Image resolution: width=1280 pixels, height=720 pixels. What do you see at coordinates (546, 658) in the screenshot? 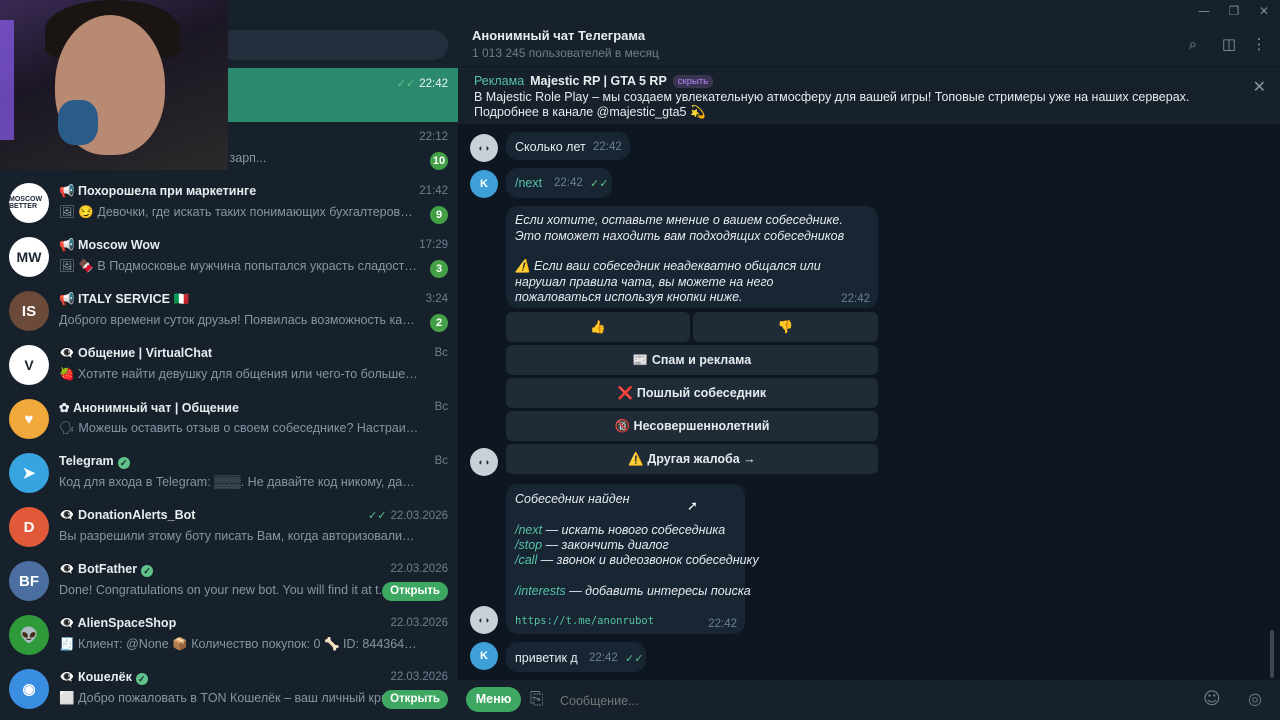
I see `message-text: приветик д` at bounding box center [546, 658].